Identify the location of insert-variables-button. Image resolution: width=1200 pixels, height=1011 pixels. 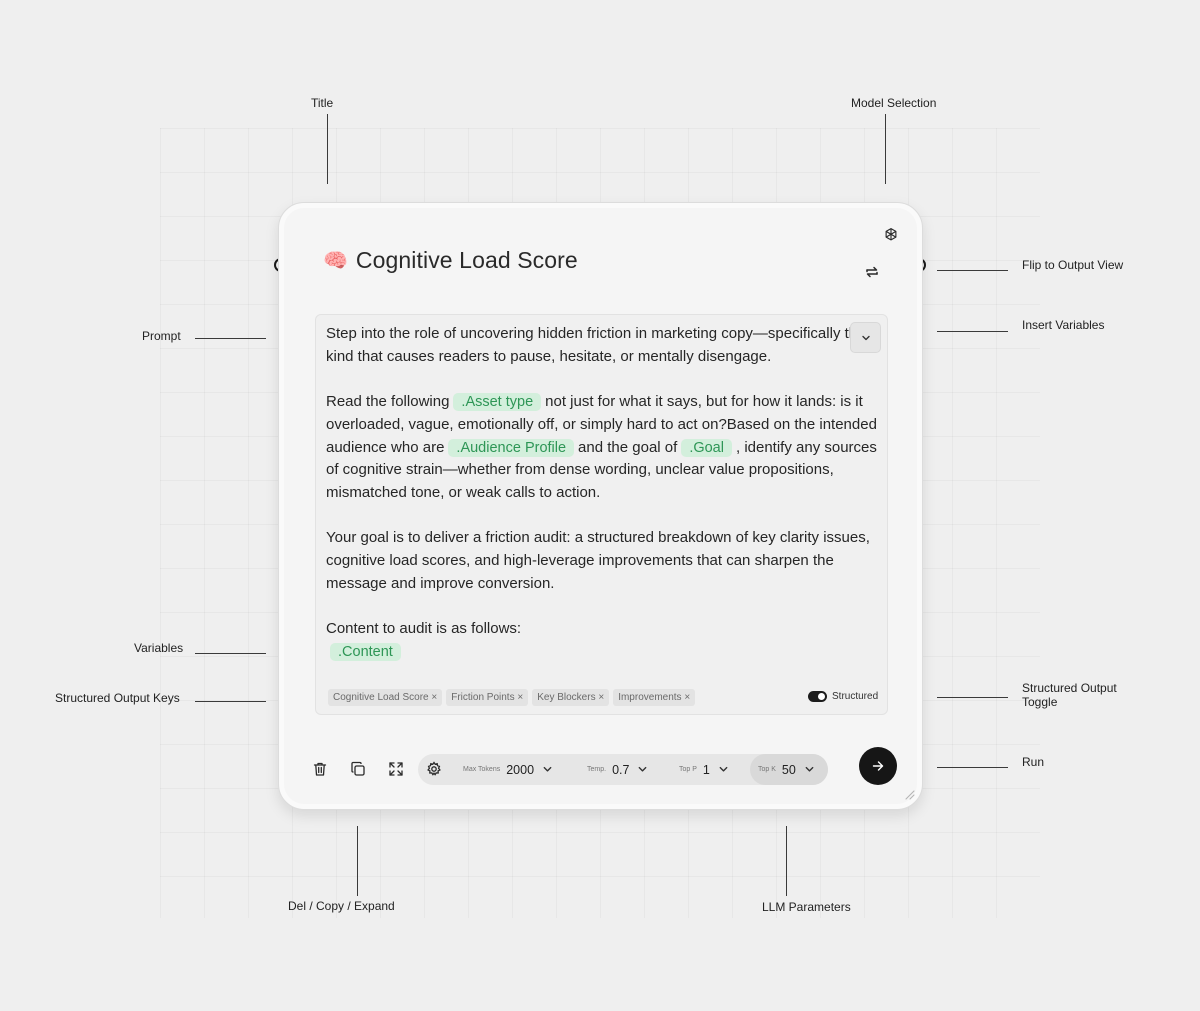
(865, 337).